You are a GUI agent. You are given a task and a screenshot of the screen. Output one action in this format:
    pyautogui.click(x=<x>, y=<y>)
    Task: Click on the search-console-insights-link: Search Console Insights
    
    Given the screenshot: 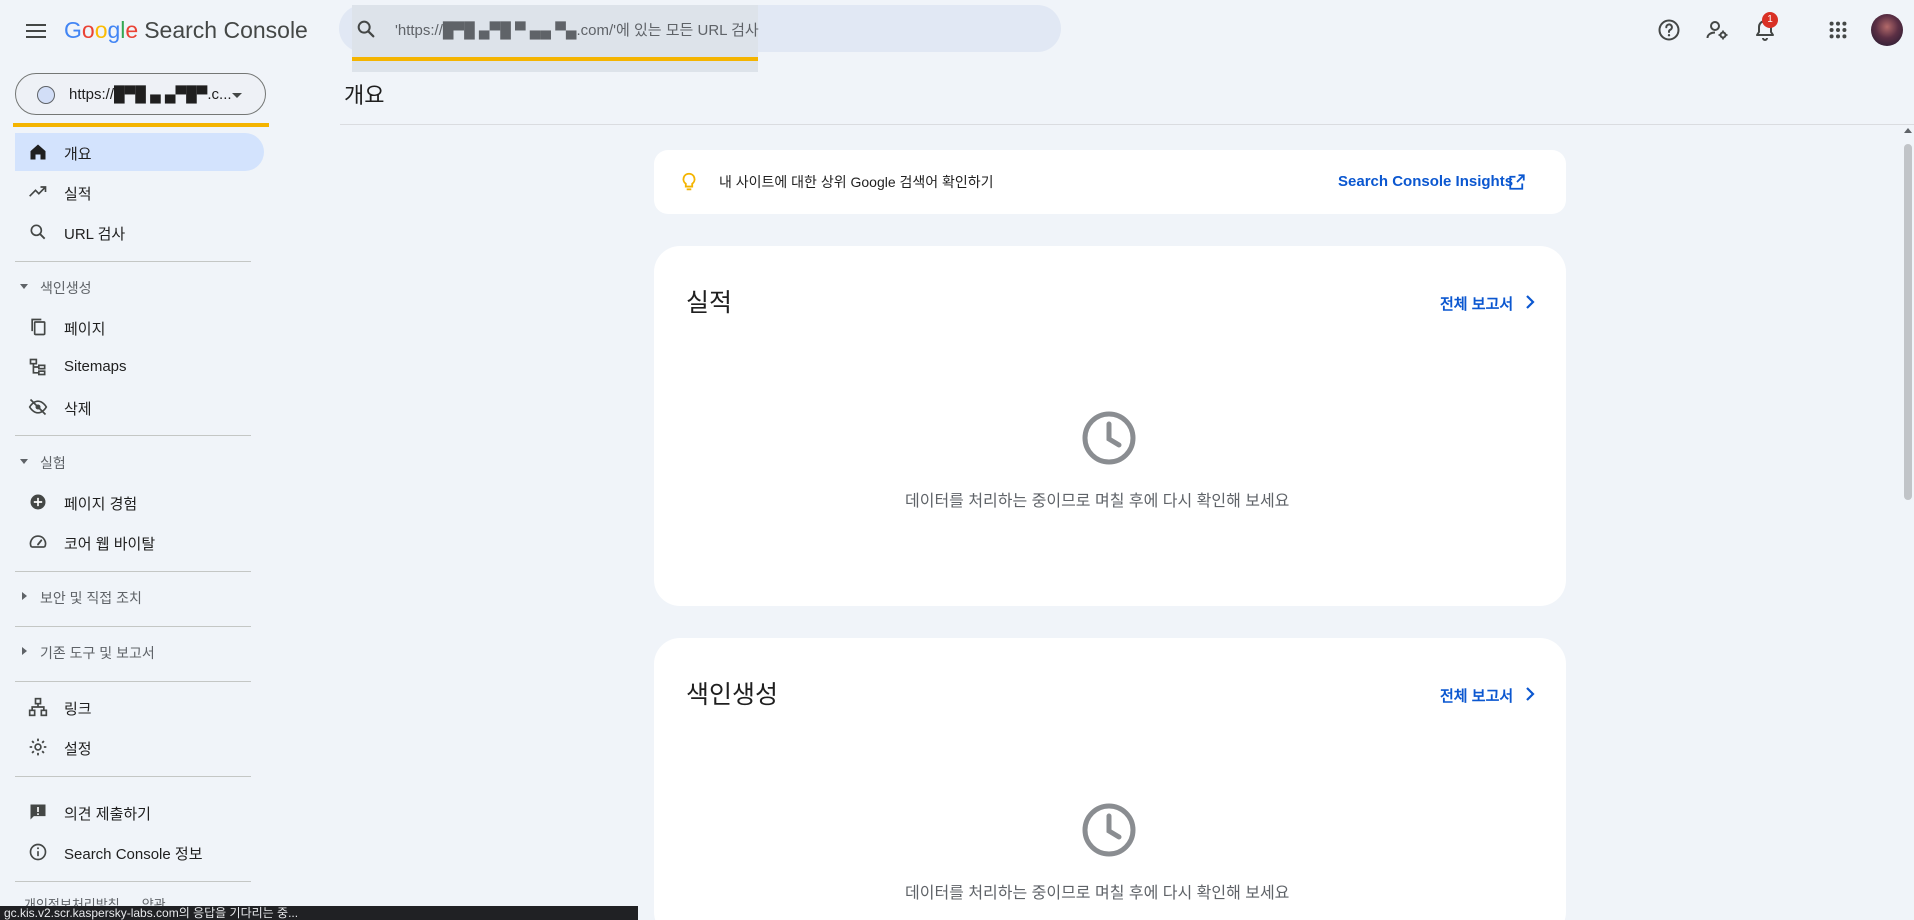 What is the action you would take?
    pyautogui.click(x=1425, y=181)
    